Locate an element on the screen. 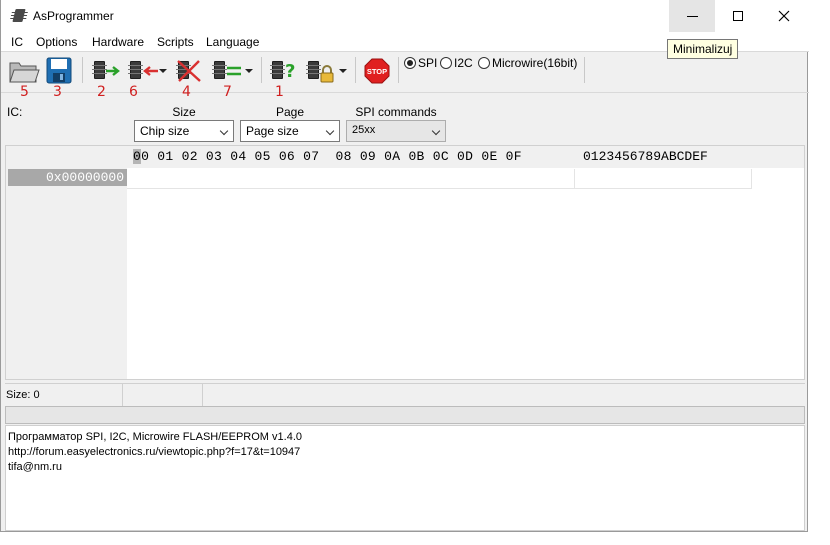 This screenshot has height=545, width=830. menu-ic: IC is located at coordinates (17, 42).